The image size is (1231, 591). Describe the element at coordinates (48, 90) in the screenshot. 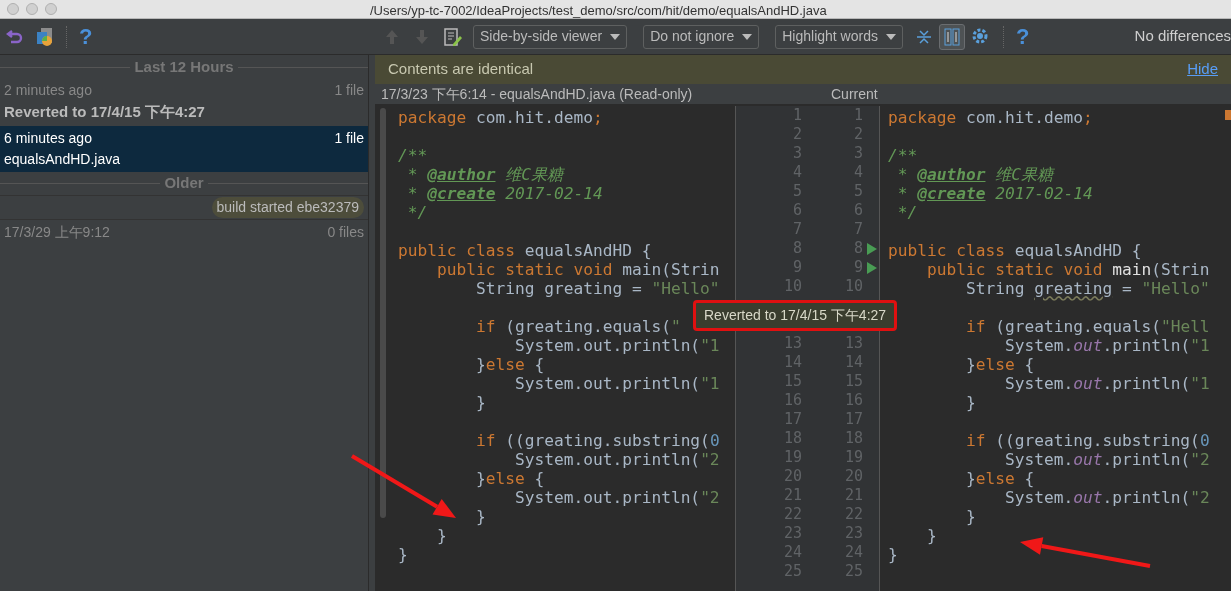

I see `revision-time: 2 minutes ago` at that location.